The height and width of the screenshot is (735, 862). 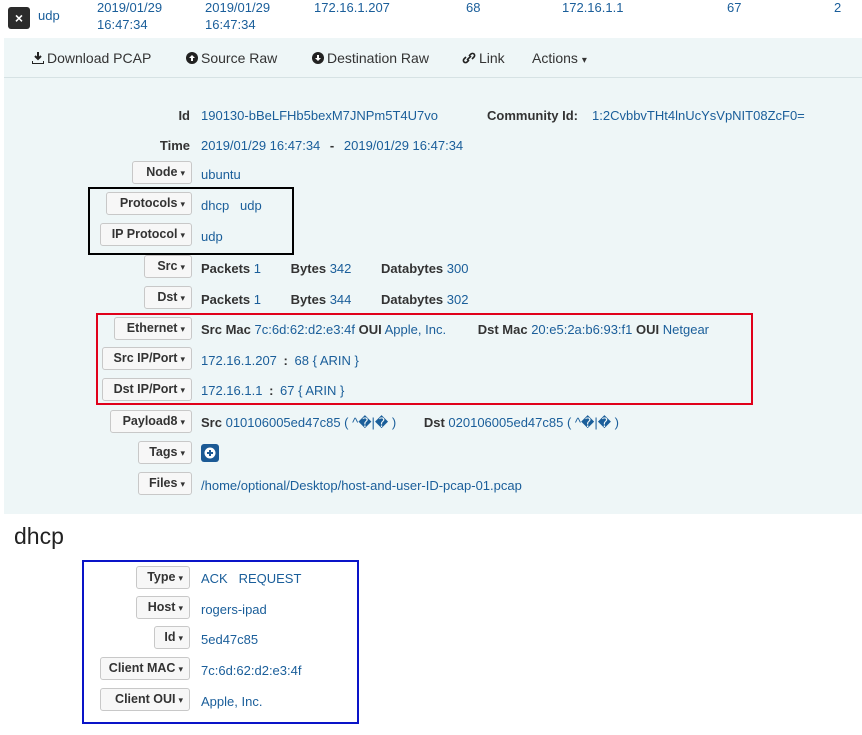 What do you see at coordinates (165, 483) in the screenshot?
I see `files-field-button: Files ▾` at bounding box center [165, 483].